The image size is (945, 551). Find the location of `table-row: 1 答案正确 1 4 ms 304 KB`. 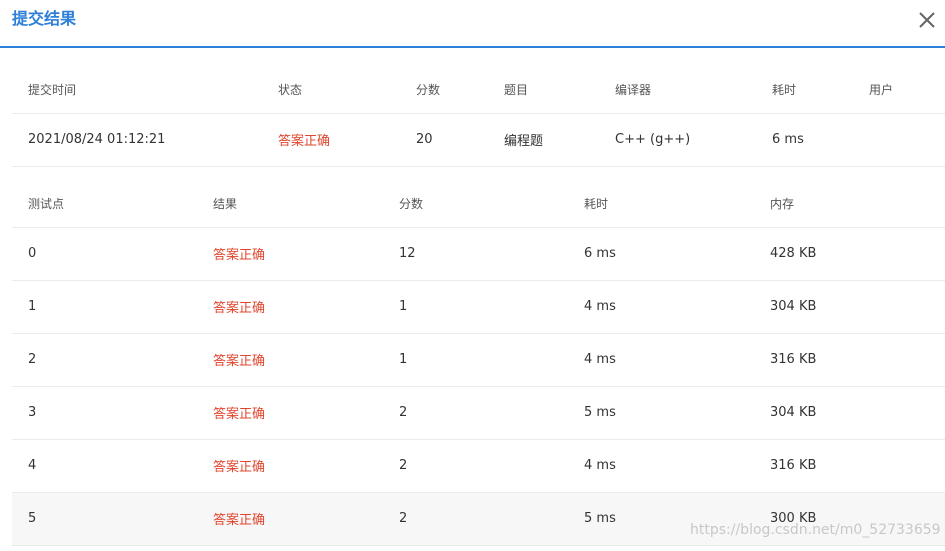

table-row: 1 答案正确 1 4 ms 304 KB is located at coordinates (478, 306).